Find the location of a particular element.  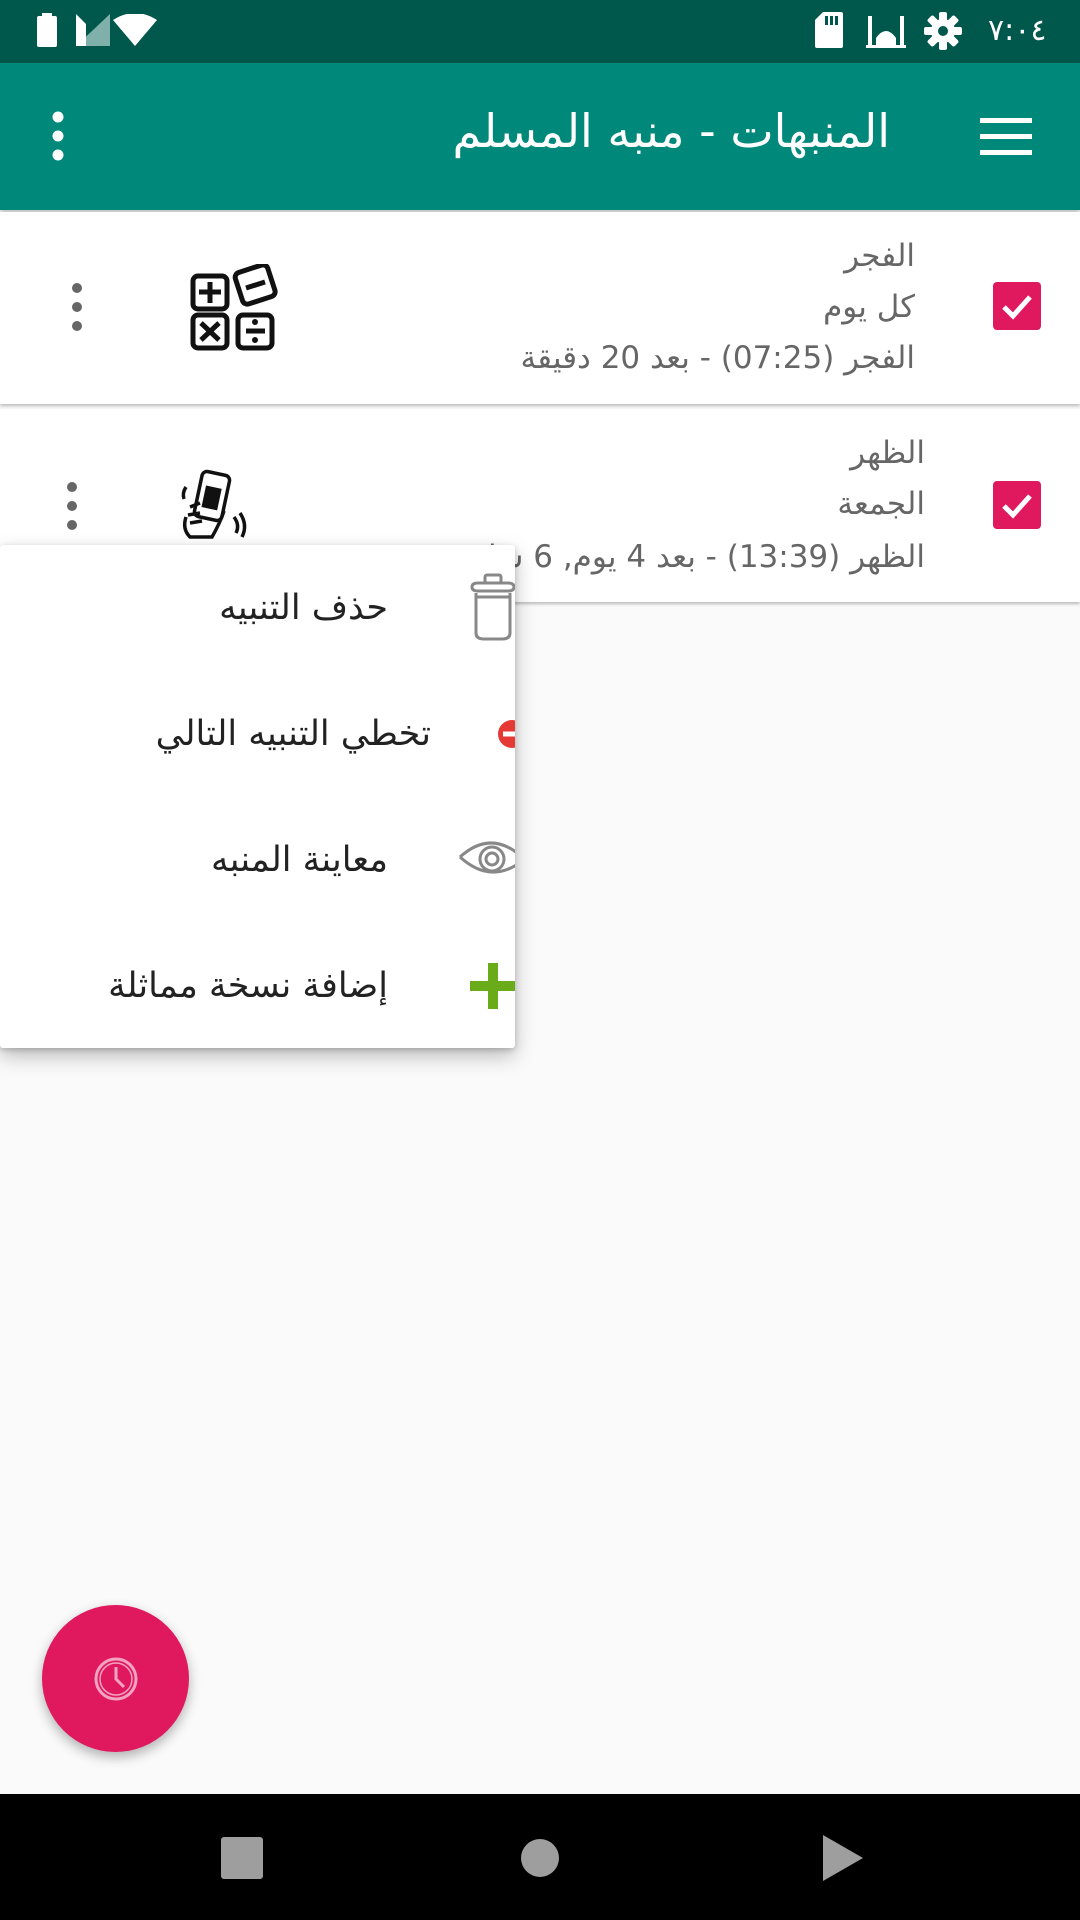

alarm-prayer-name: الفجر is located at coordinates (879, 256).